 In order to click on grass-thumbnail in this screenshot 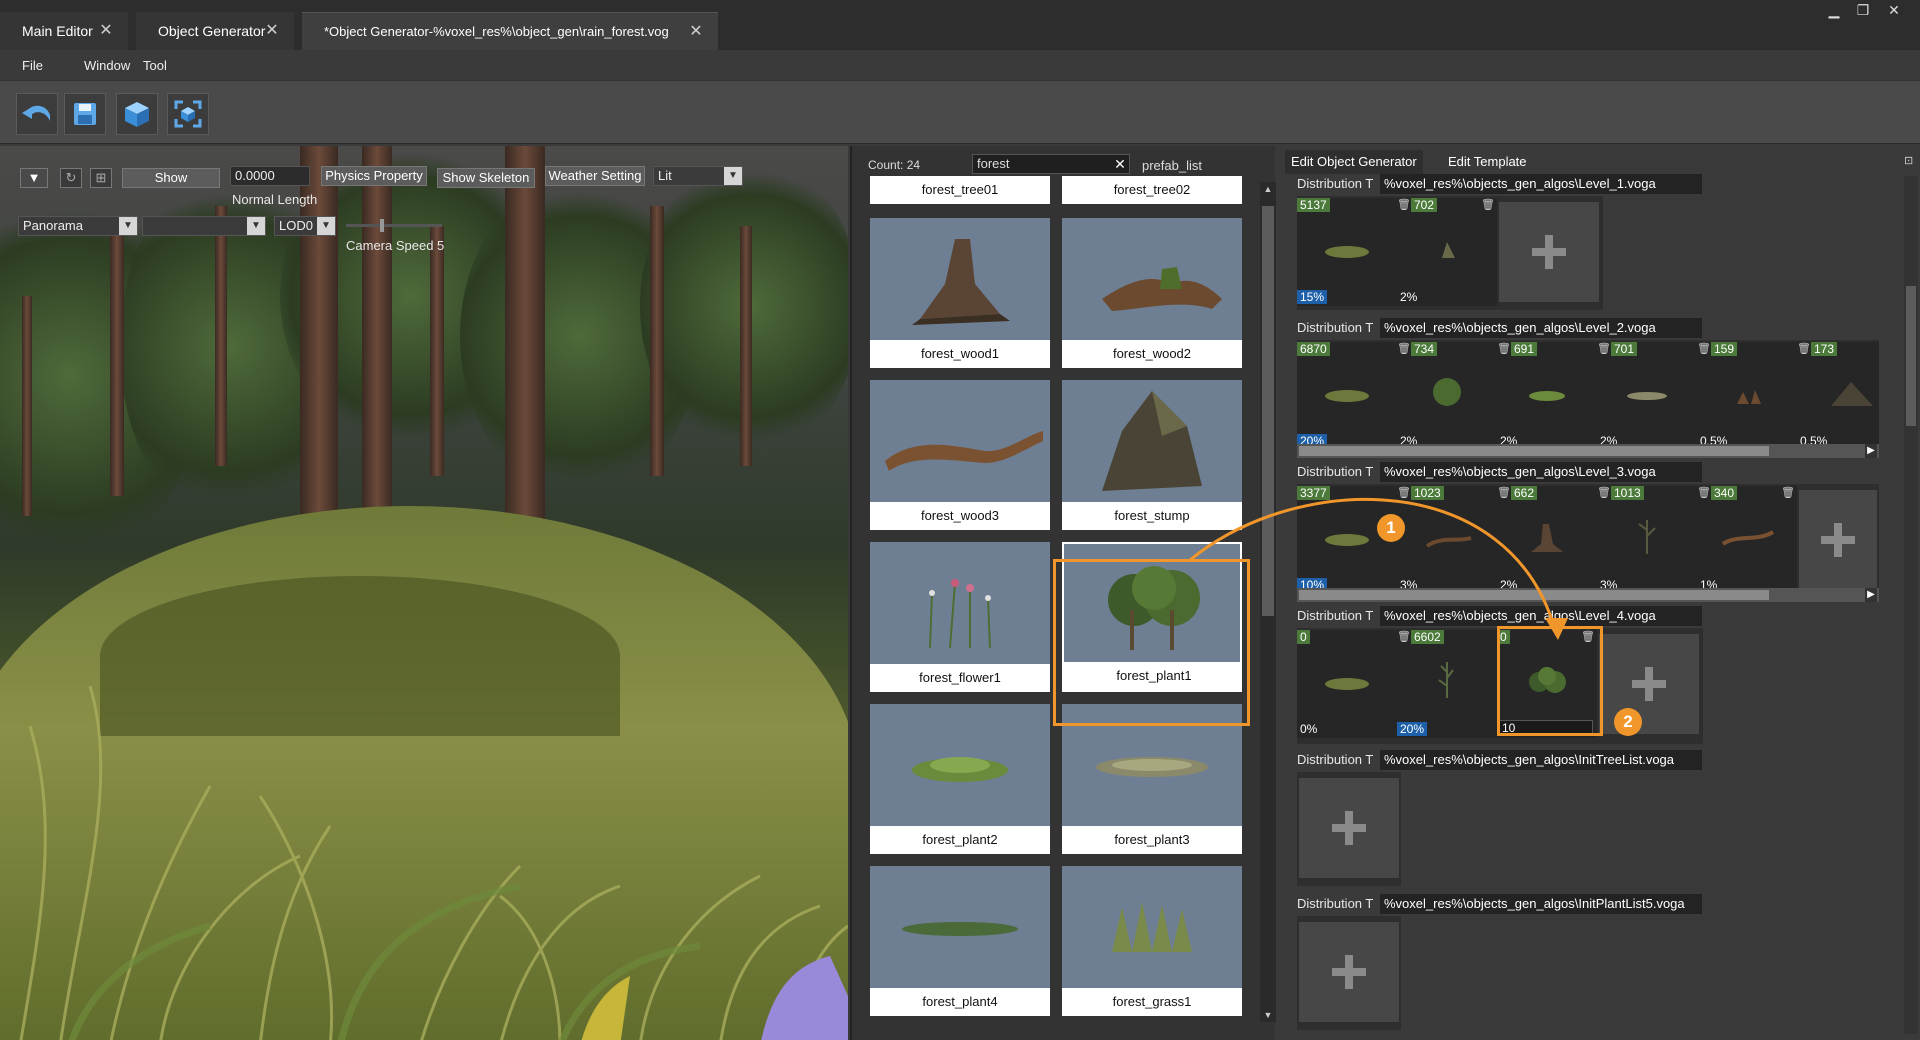, I will do `click(1152, 927)`.